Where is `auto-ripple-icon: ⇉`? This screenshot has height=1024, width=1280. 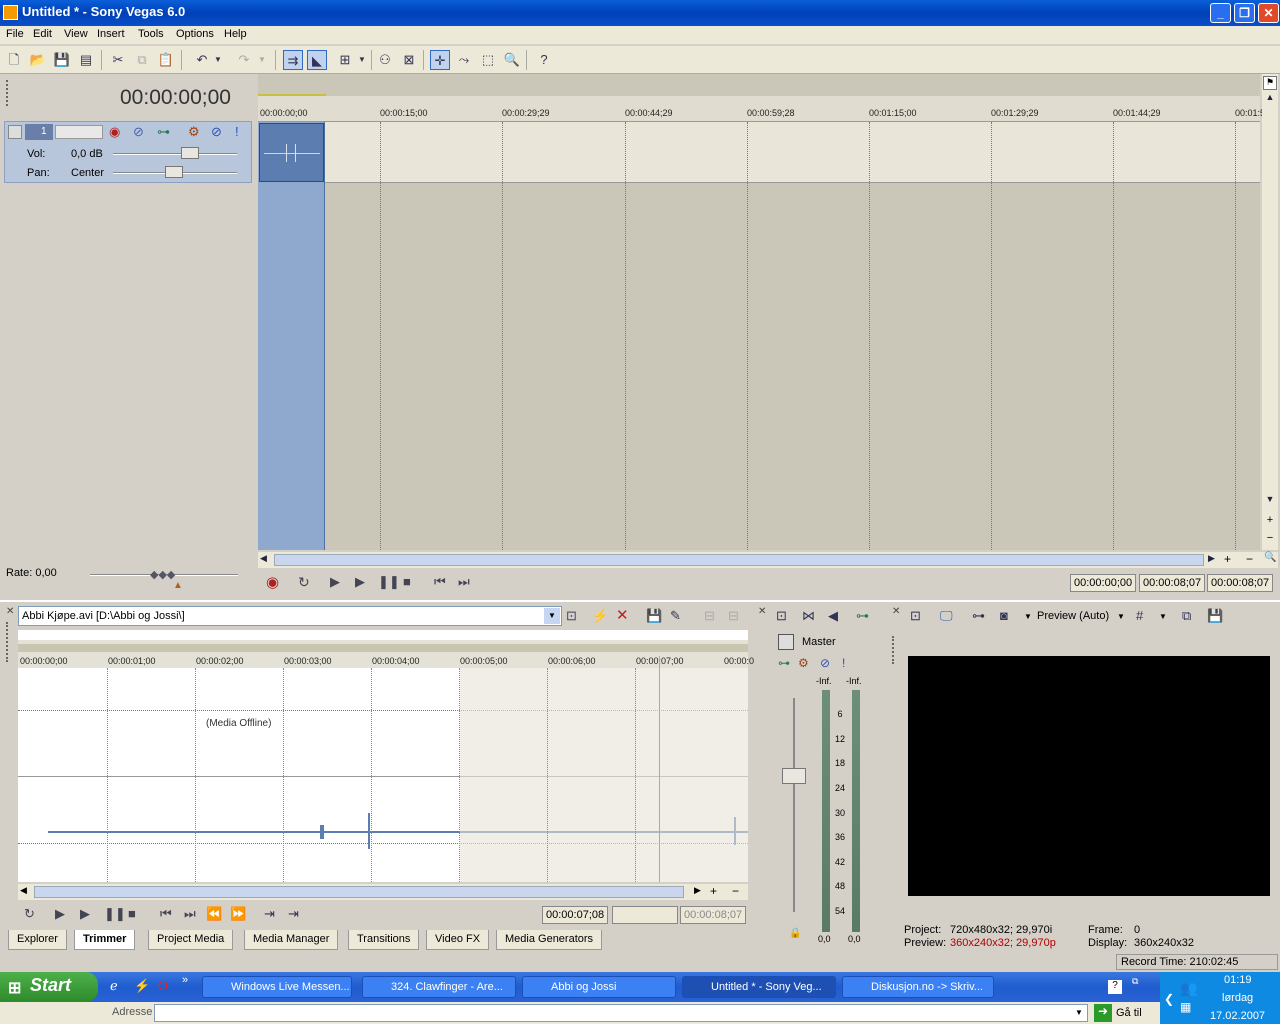 auto-ripple-icon: ⇉ is located at coordinates (293, 60).